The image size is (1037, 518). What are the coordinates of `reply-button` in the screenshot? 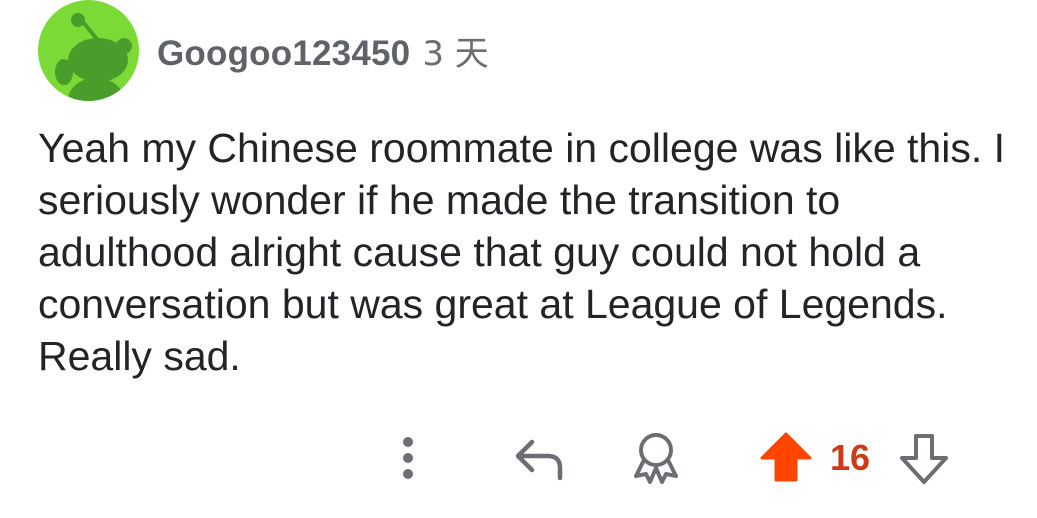 It's located at (540, 458).